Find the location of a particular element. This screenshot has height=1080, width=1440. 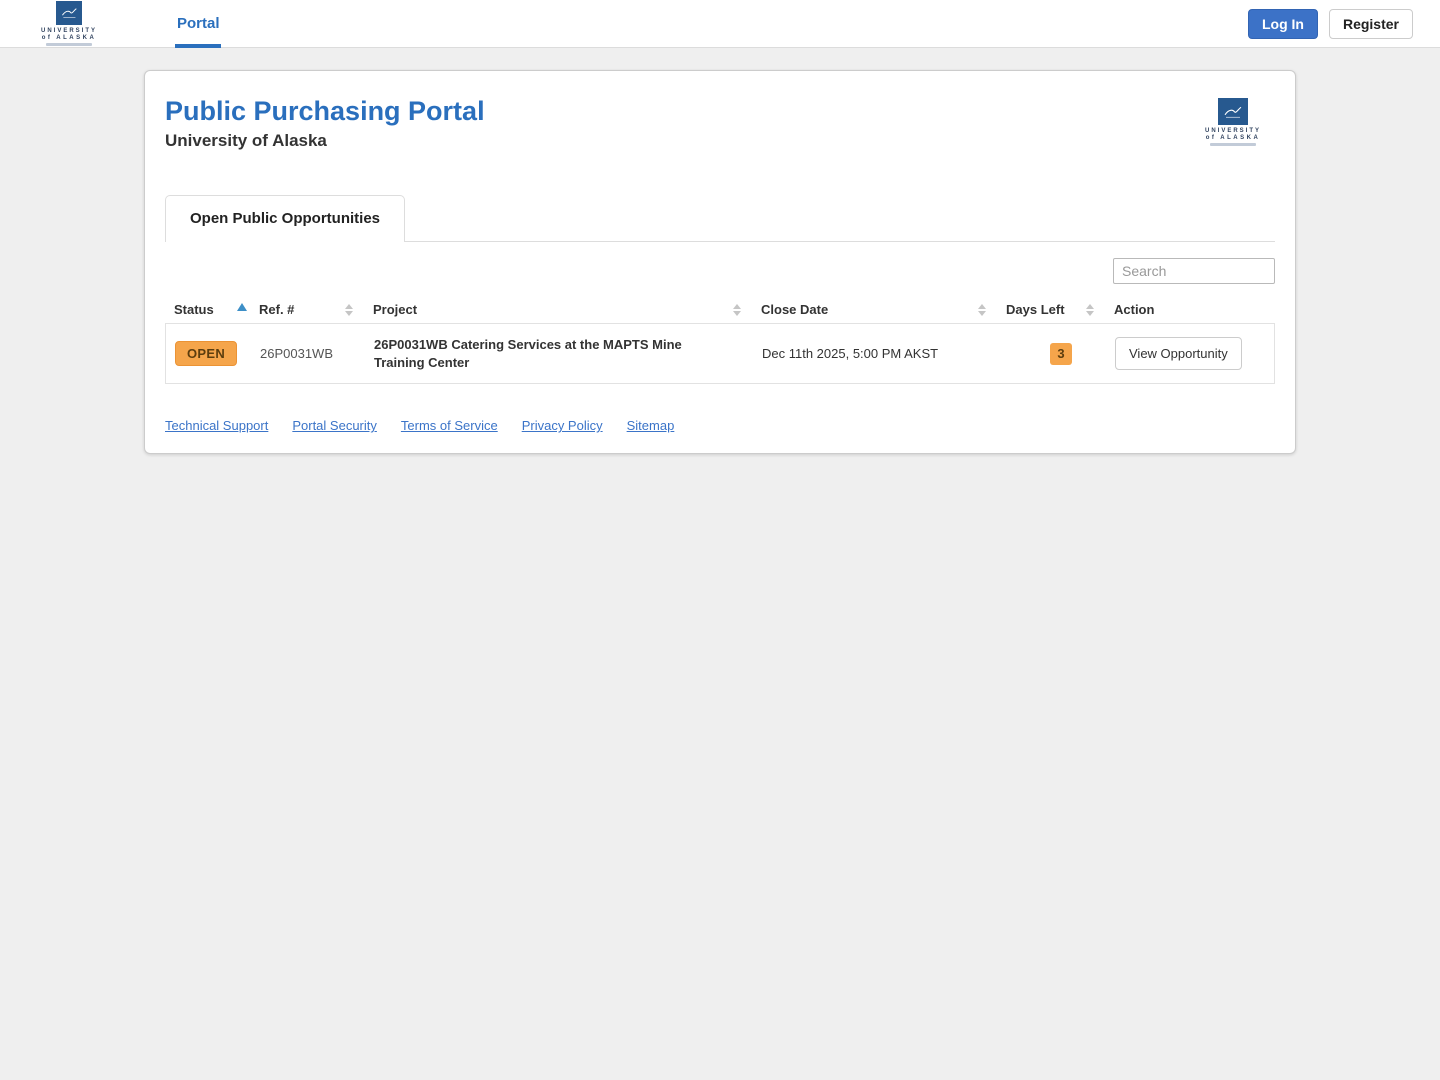

link-sitemap: Sitemap is located at coordinates (651, 425).